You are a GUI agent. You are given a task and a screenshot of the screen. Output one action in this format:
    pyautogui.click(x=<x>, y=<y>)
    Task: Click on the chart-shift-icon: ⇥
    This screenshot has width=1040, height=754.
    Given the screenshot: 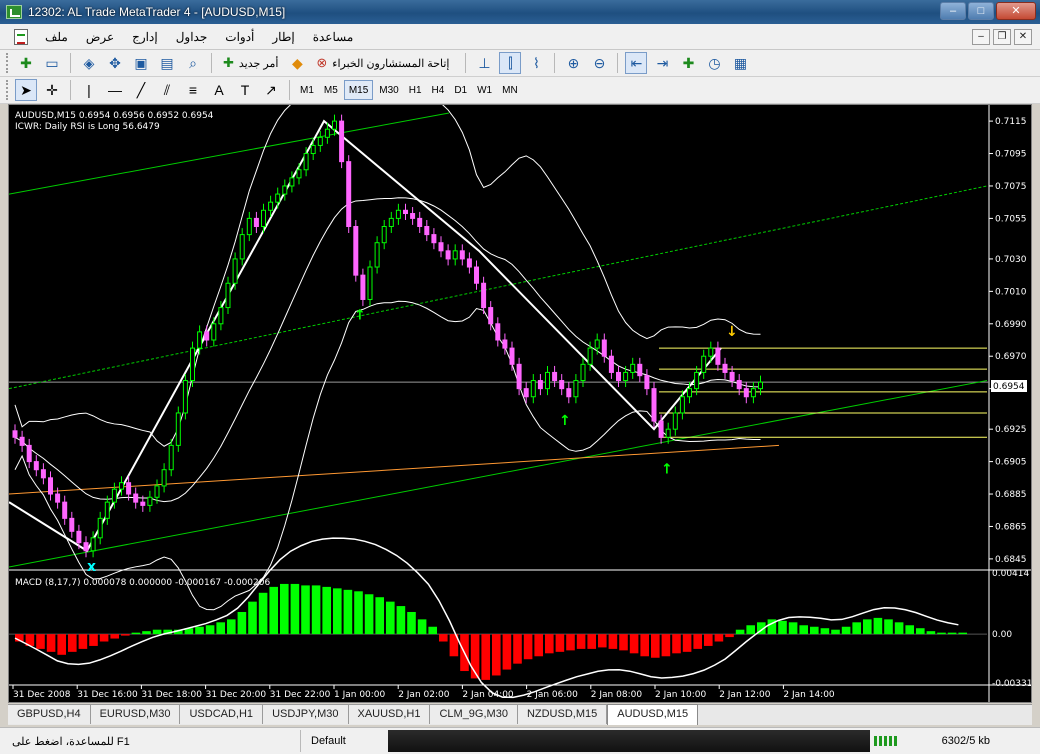 What is the action you would take?
    pyautogui.click(x=662, y=63)
    